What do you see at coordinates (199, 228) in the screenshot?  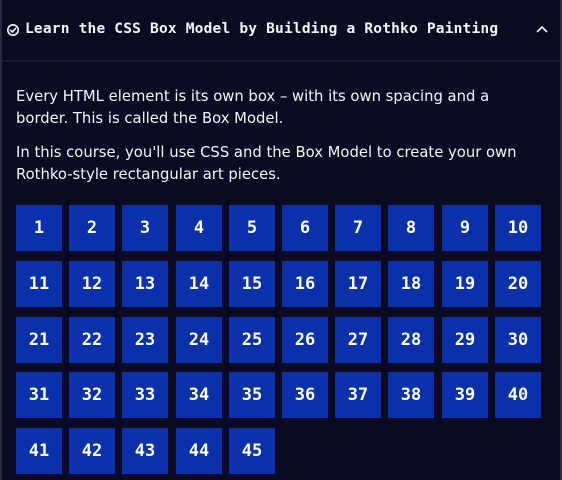 I see `step-button-4: 4` at bounding box center [199, 228].